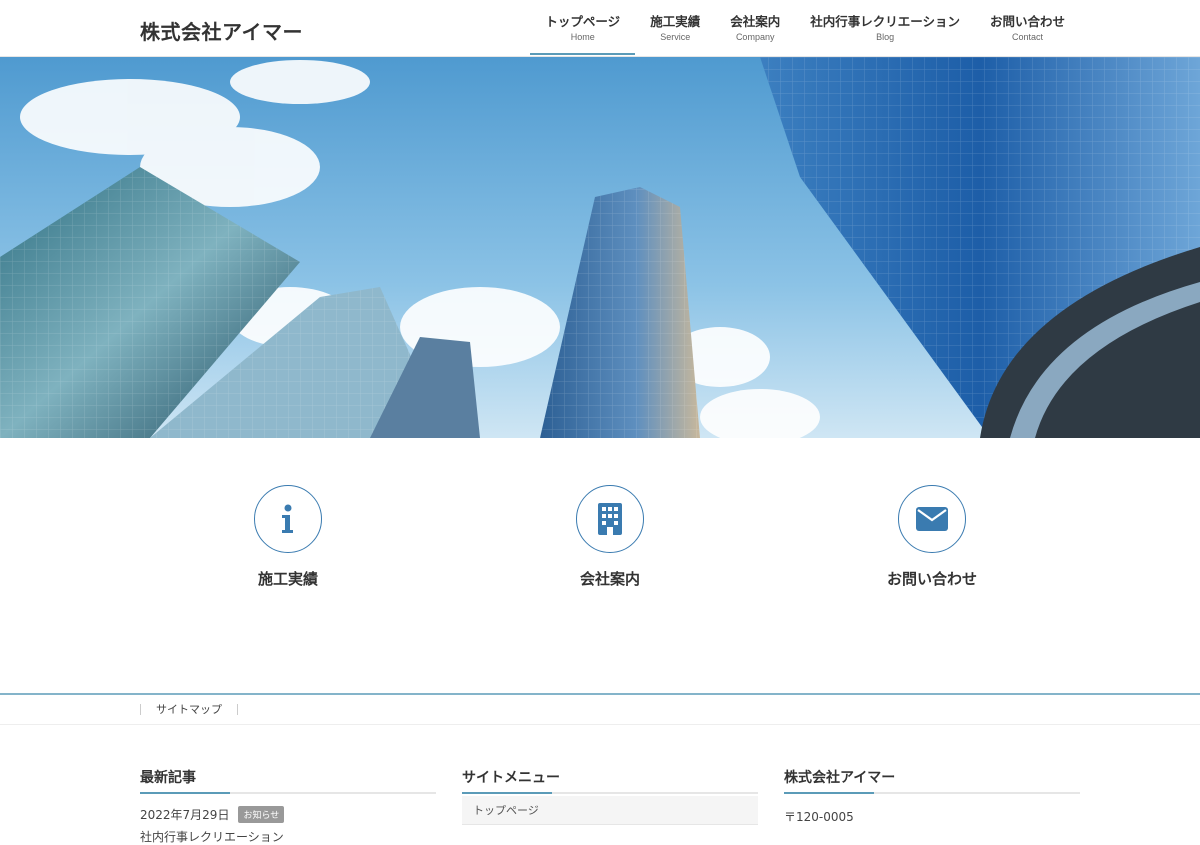 The image size is (1200, 845). What do you see at coordinates (819, 817) in the screenshot?
I see `company-address: 〒120-0005` at bounding box center [819, 817].